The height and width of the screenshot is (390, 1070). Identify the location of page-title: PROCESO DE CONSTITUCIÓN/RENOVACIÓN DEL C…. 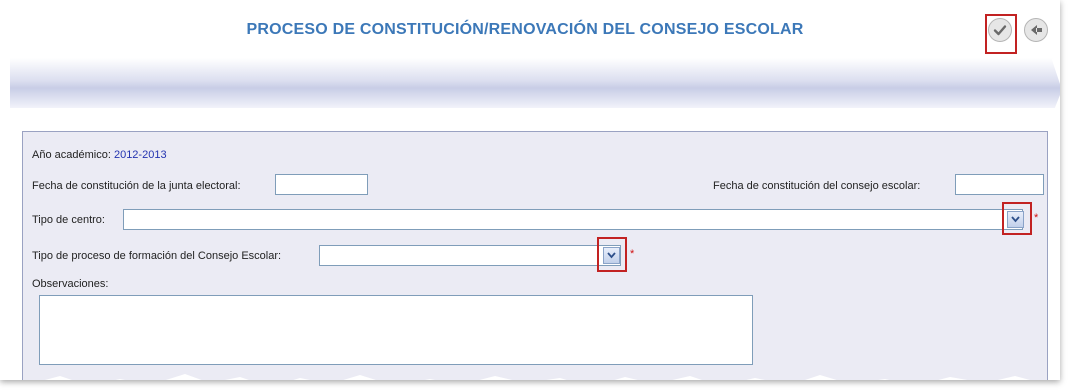
(525, 29).